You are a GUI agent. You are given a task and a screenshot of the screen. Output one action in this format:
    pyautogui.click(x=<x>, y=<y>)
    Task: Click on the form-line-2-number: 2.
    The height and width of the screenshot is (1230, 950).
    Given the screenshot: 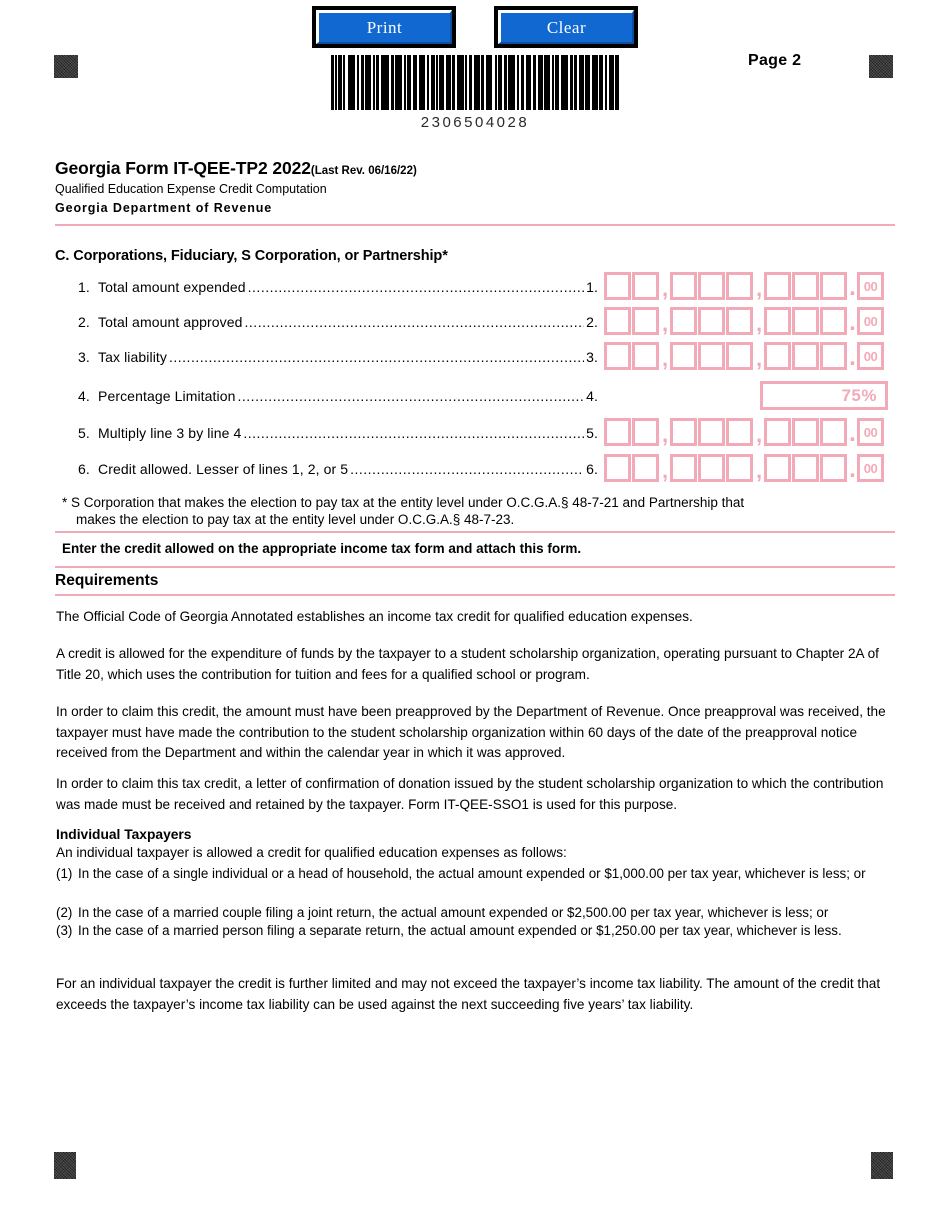 What is the action you would take?
    pyautogui.click(x=84, y=322)
    